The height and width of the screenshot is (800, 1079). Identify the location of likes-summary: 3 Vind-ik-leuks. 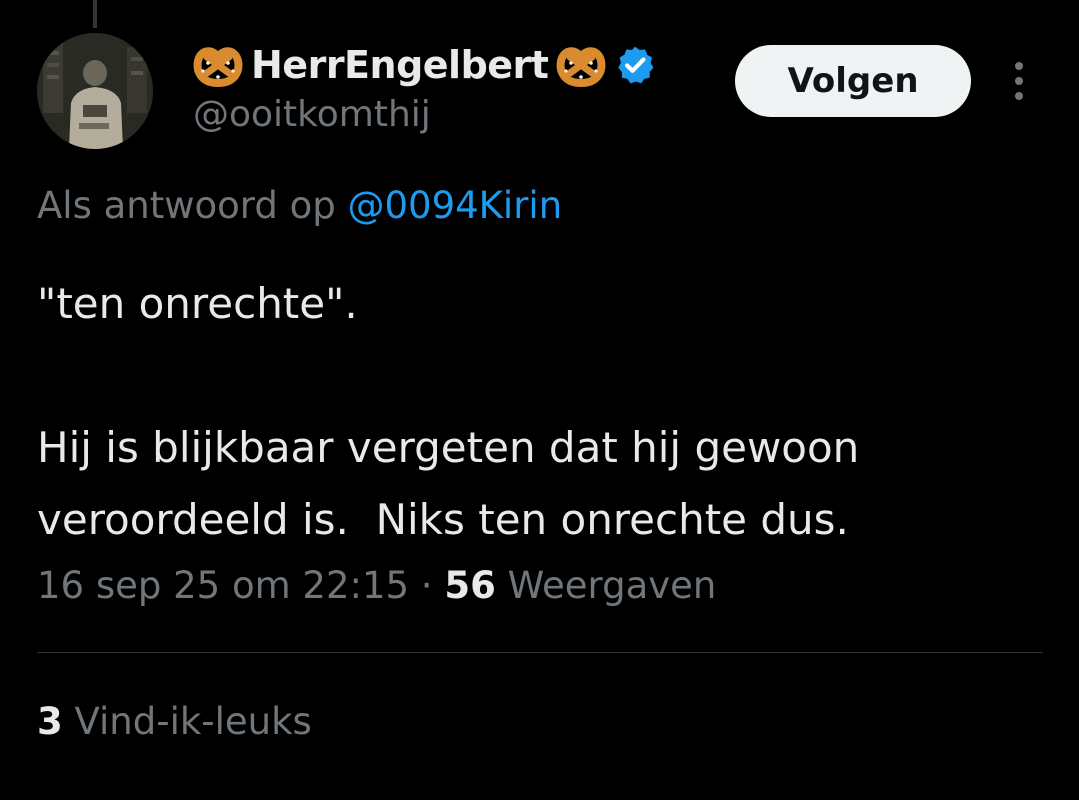
(174, 721).